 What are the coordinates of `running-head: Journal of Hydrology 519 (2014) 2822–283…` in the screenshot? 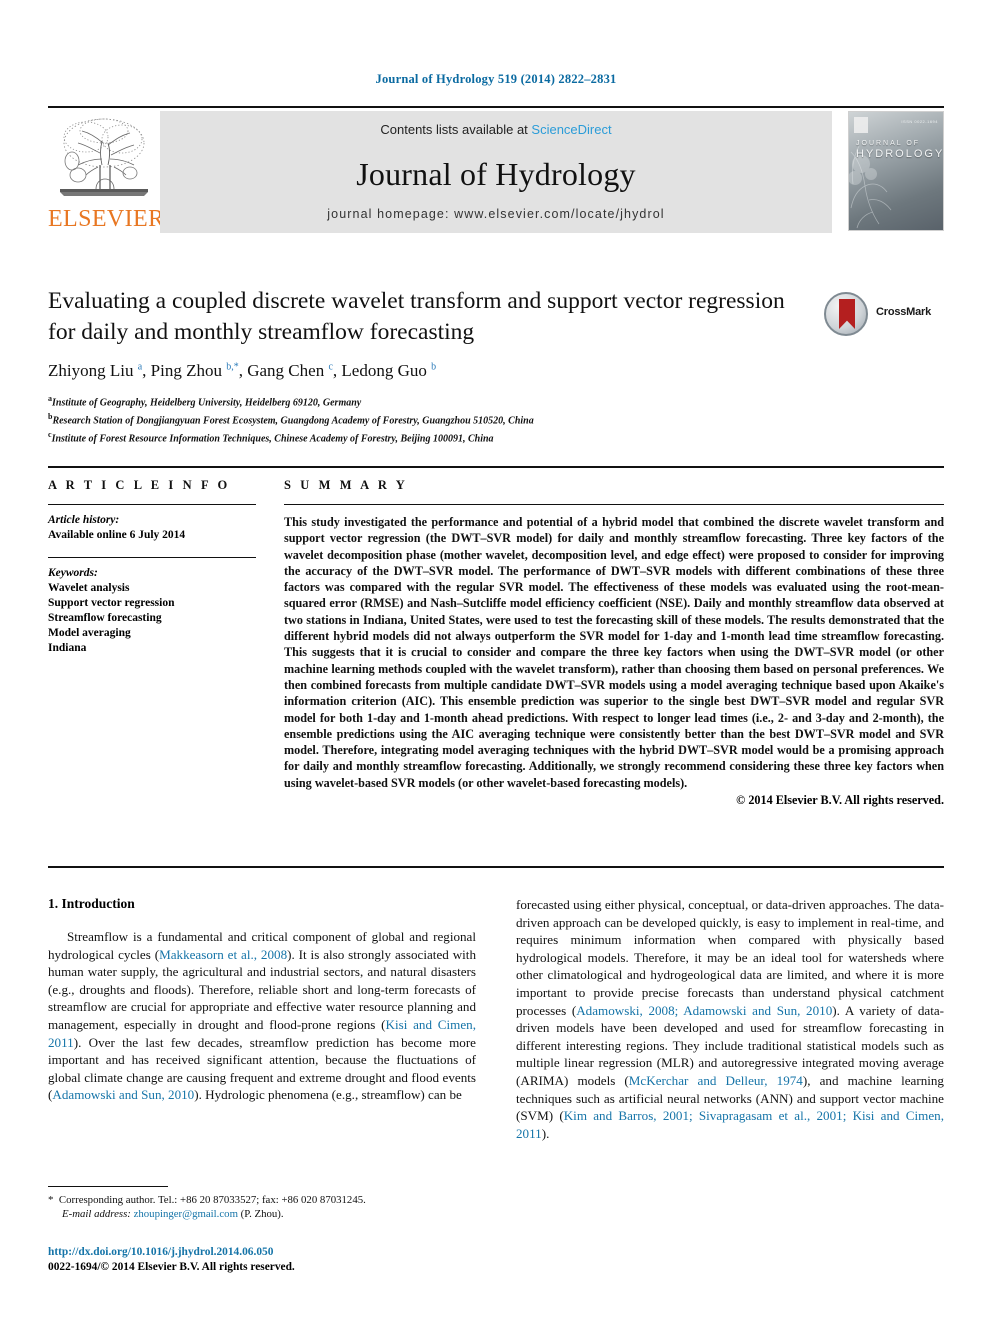 It's located at (496, 79).